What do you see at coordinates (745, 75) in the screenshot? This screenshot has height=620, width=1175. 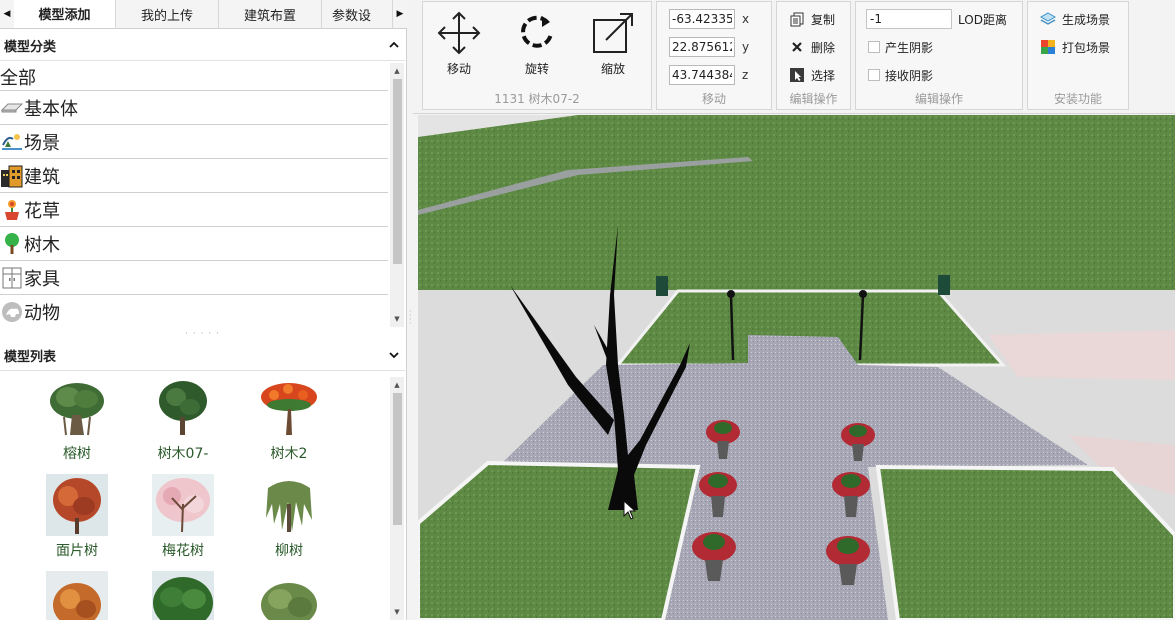 I see `z-axis-label: z` at bounding box center [745, 75].